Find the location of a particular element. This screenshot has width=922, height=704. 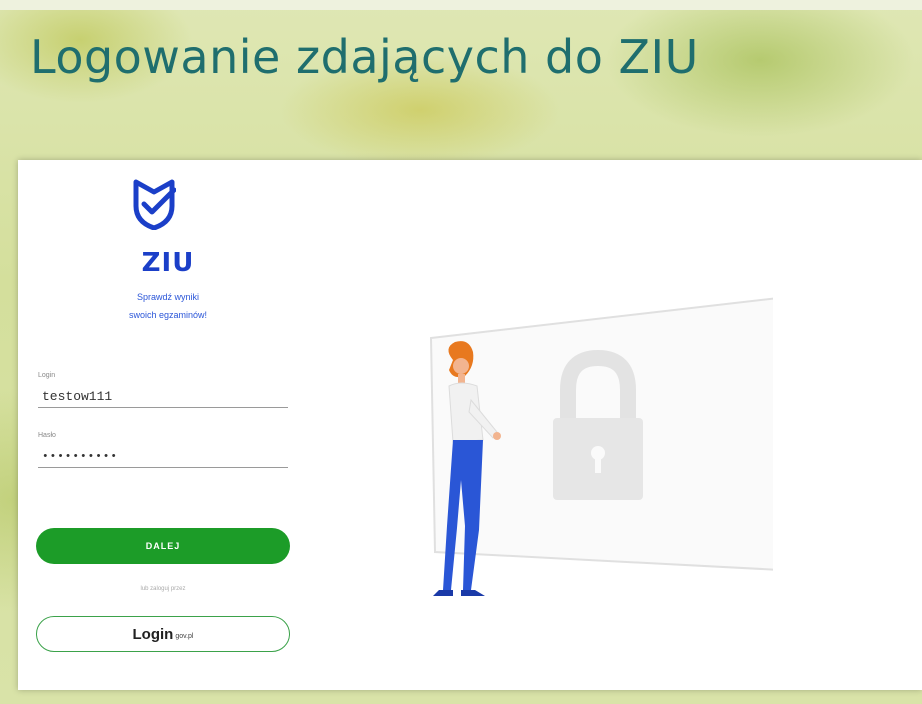

password-input is located at coordinates (163, 457).